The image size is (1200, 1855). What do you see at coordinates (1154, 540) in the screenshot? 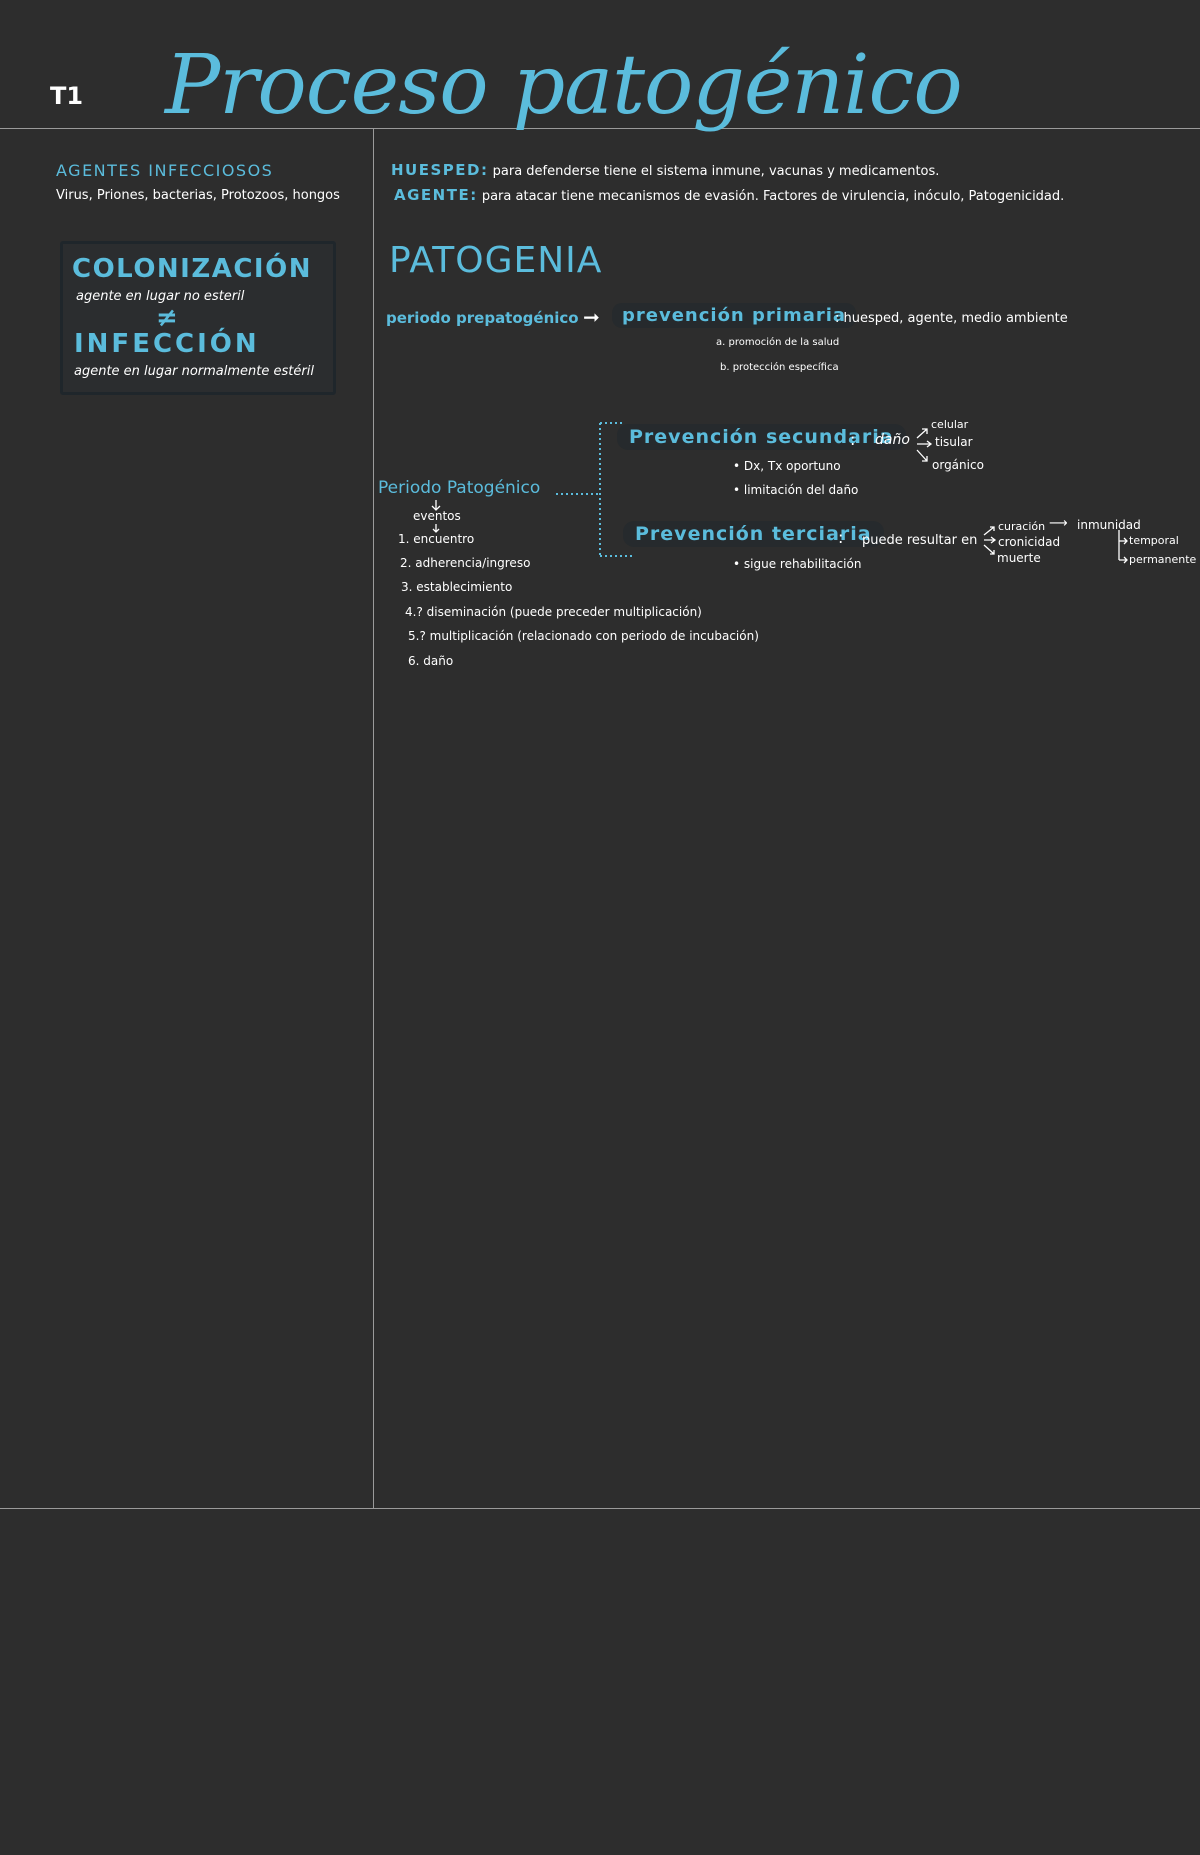
I see `inmunidad-temporal: temporal` at bounding box center [1154, 540].